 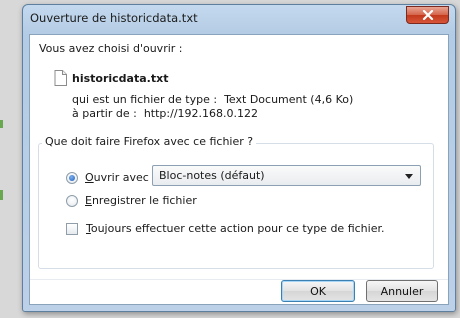 I want to click on ok-button: OK, so click(x=318, y=291).